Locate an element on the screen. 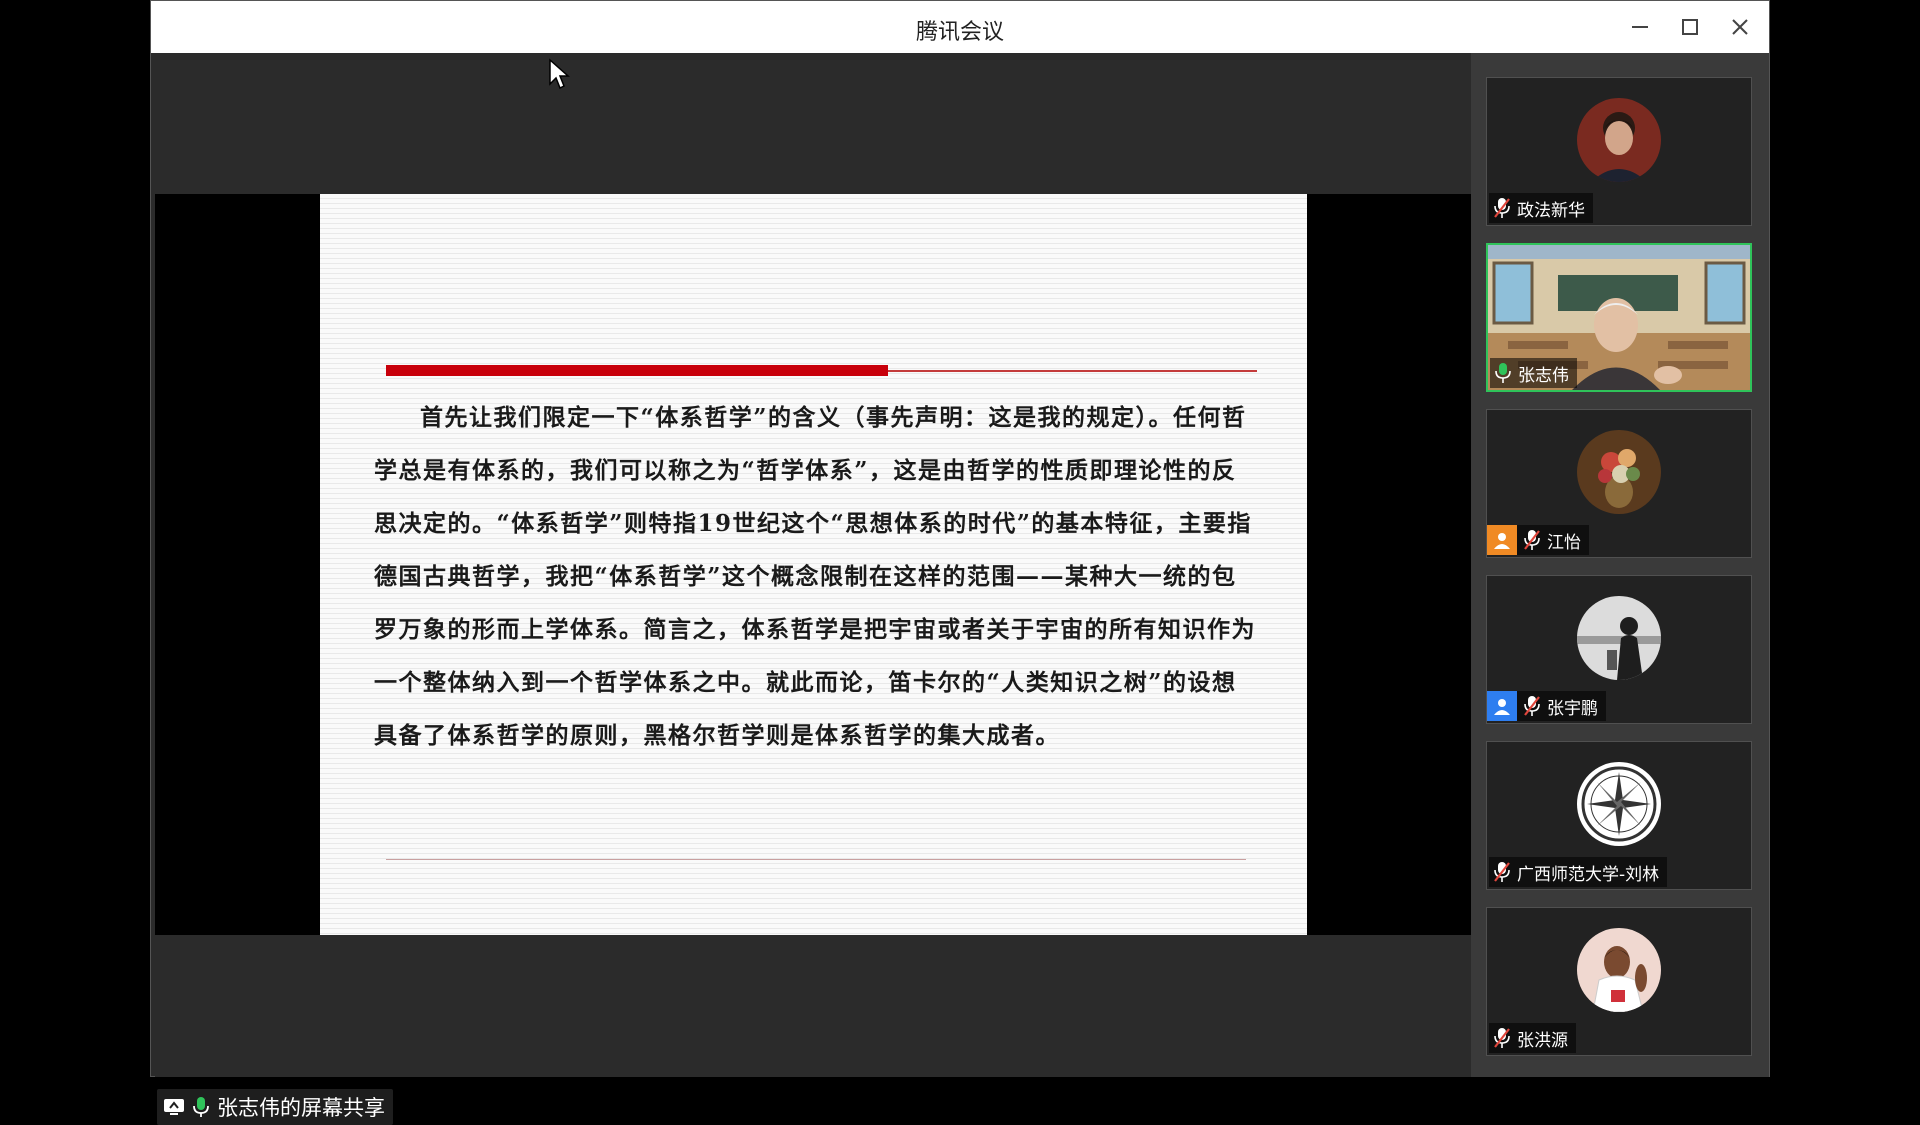  participant-nametag: 广西师范大学-刘林 is located at coordinates (1578, 872).